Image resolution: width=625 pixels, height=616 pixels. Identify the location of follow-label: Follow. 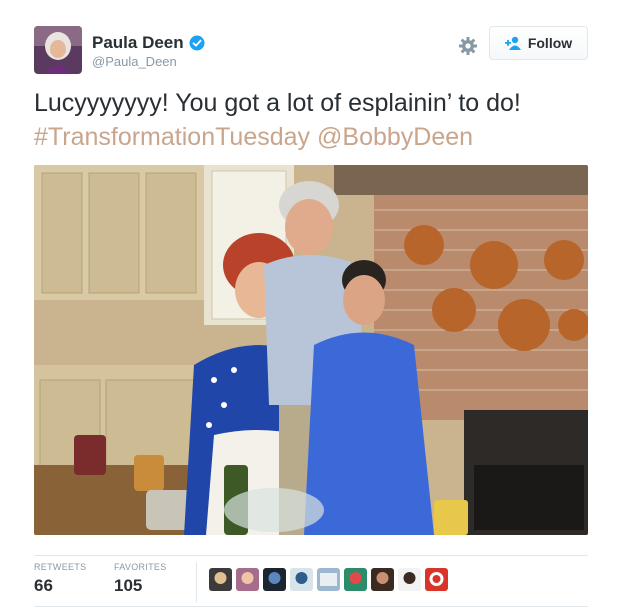
(550, 43).